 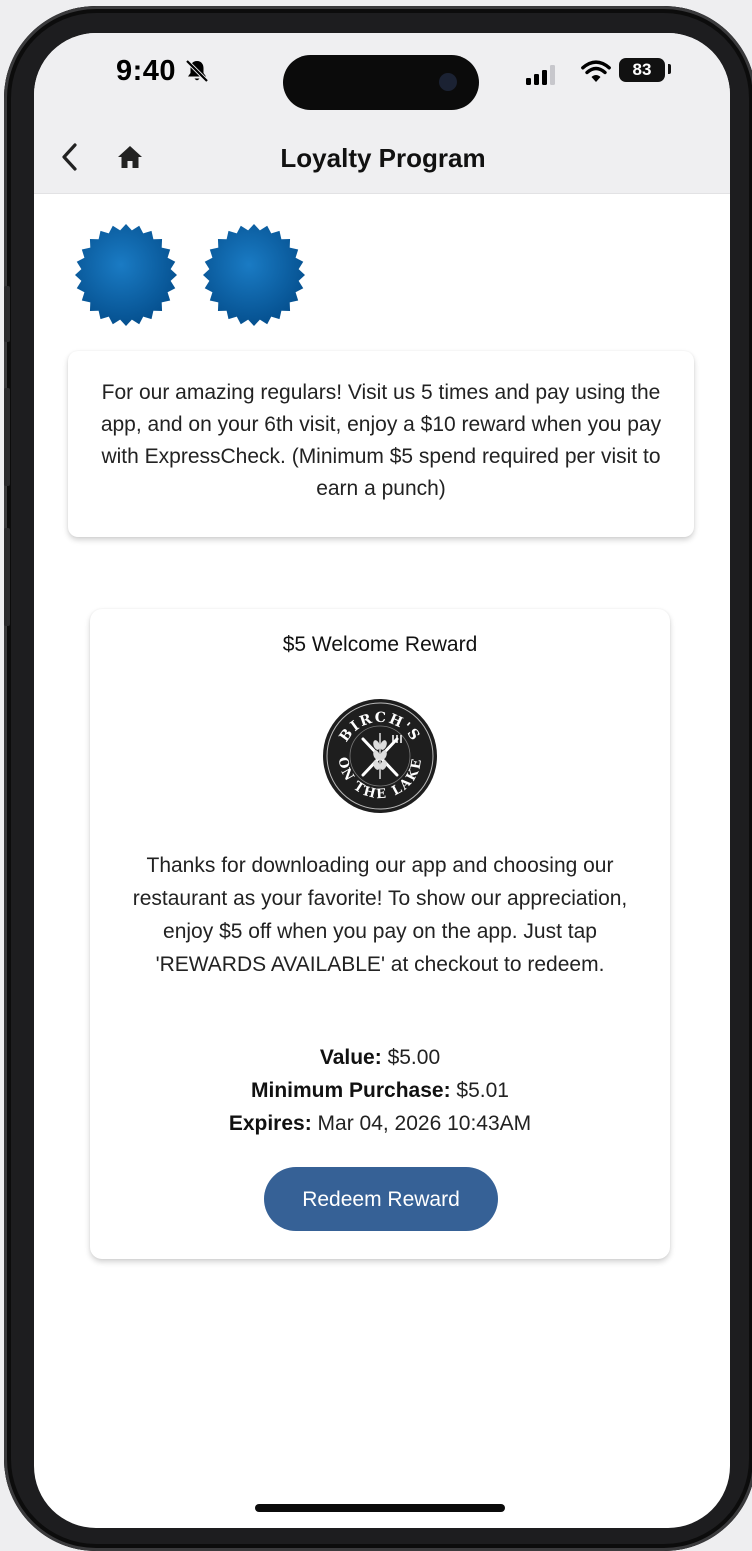 I want to click on status-bar: 9:40 83, so click(x=382, y=78).